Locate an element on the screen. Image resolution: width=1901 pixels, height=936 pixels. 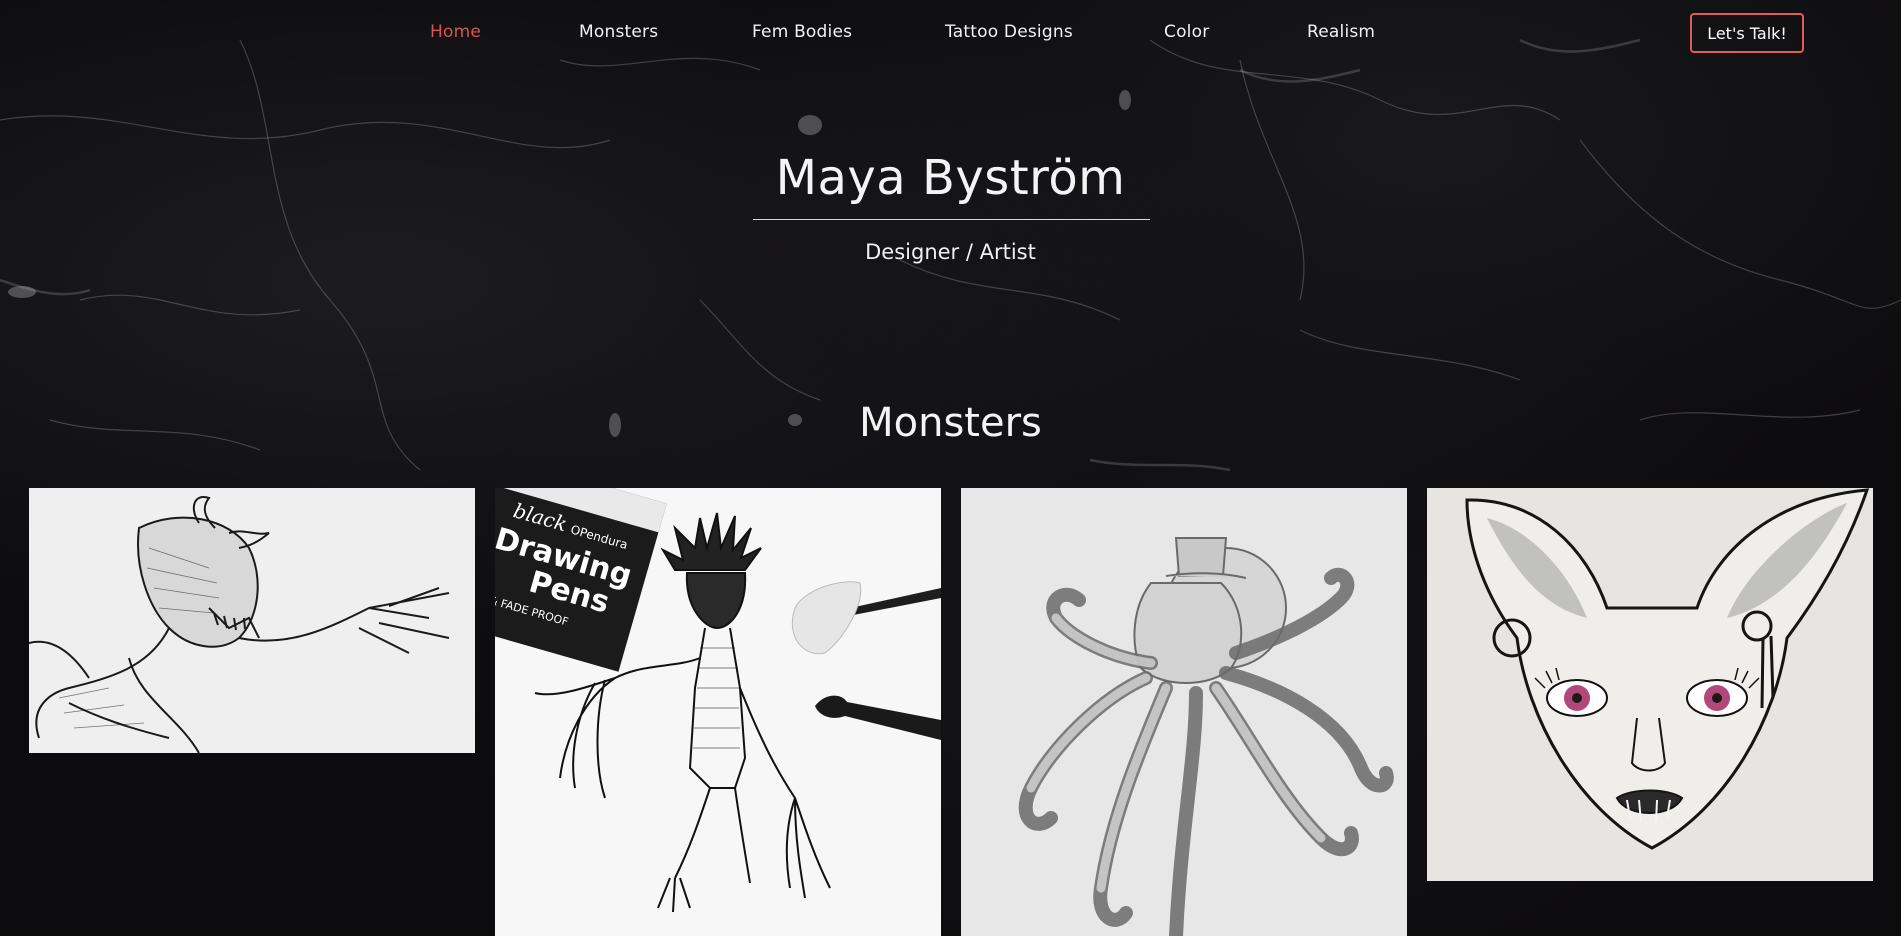
horned-creature-drawing is located at coordinates (252, 620).